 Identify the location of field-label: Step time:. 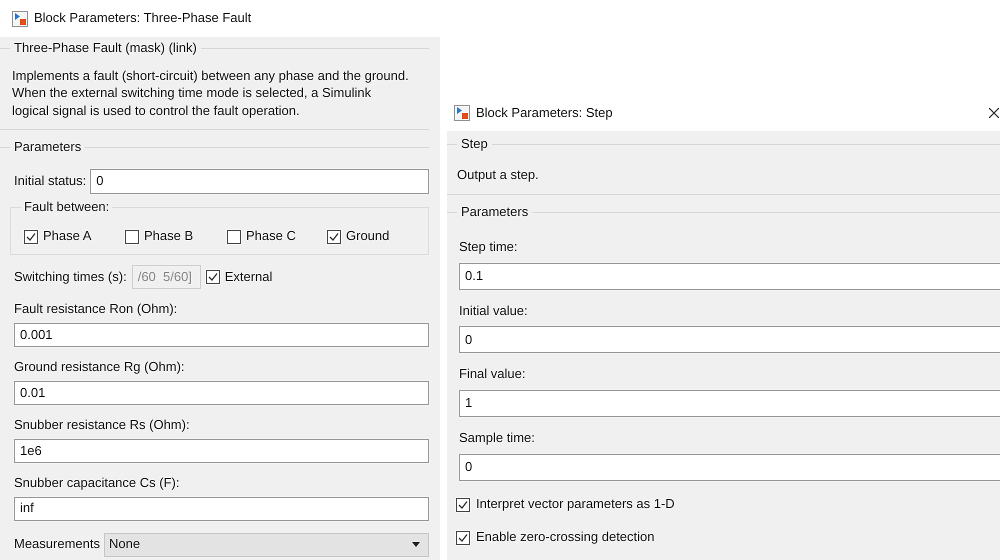
(489, 247).